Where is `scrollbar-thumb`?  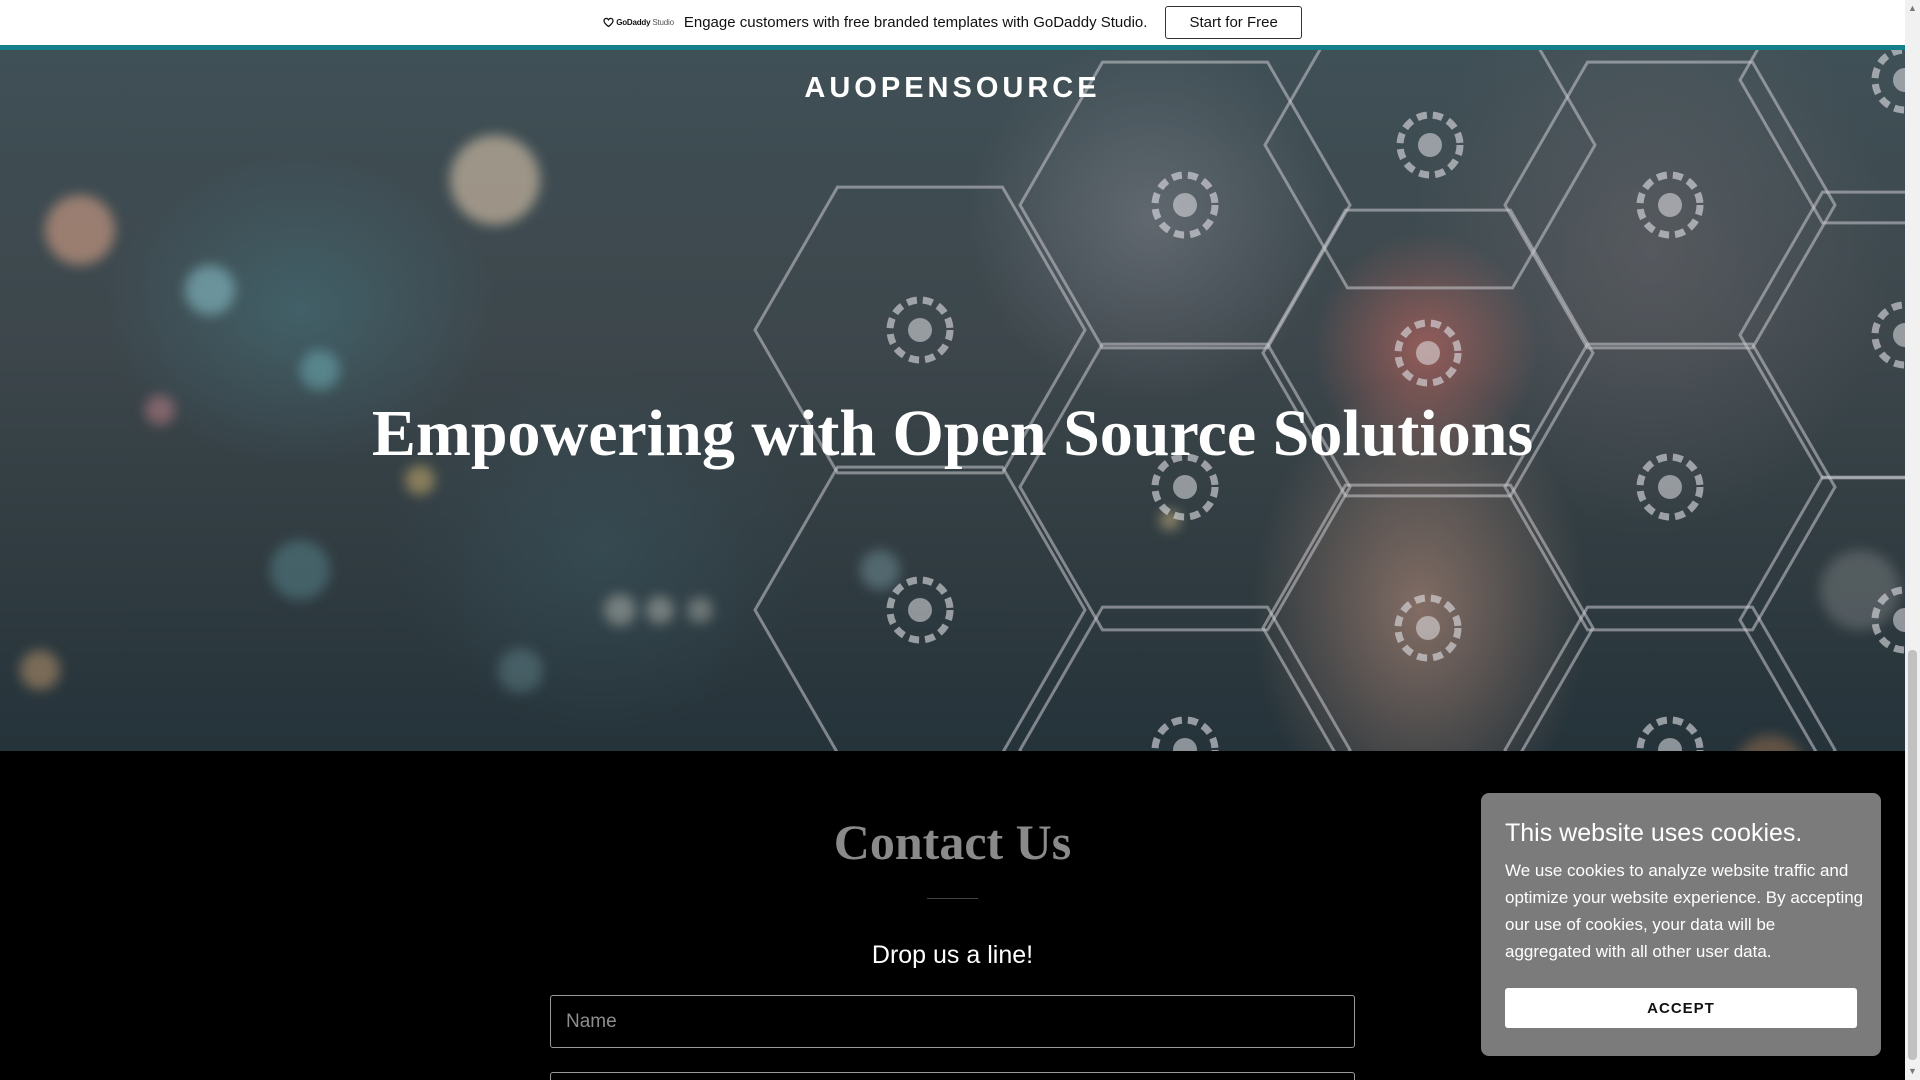 scrollbar-thumb is located at coordinates (1912, 855).